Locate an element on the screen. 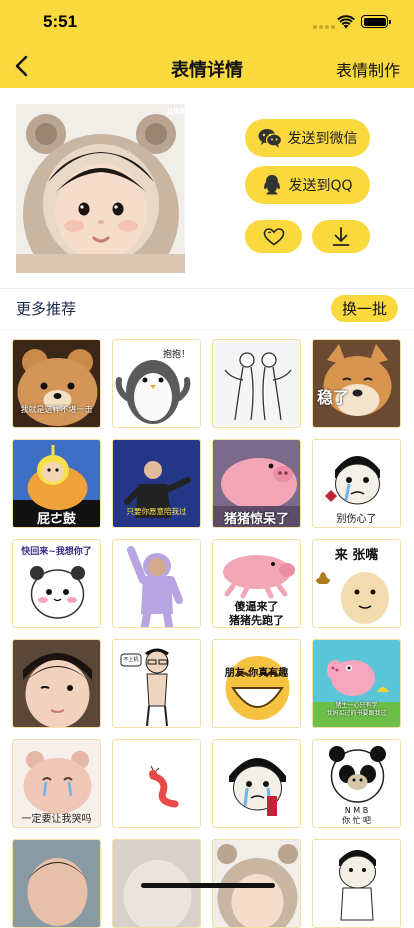 This screenshot has height=928, width=414. sticker-item: 稳了 is located at coordinates (356, 383).